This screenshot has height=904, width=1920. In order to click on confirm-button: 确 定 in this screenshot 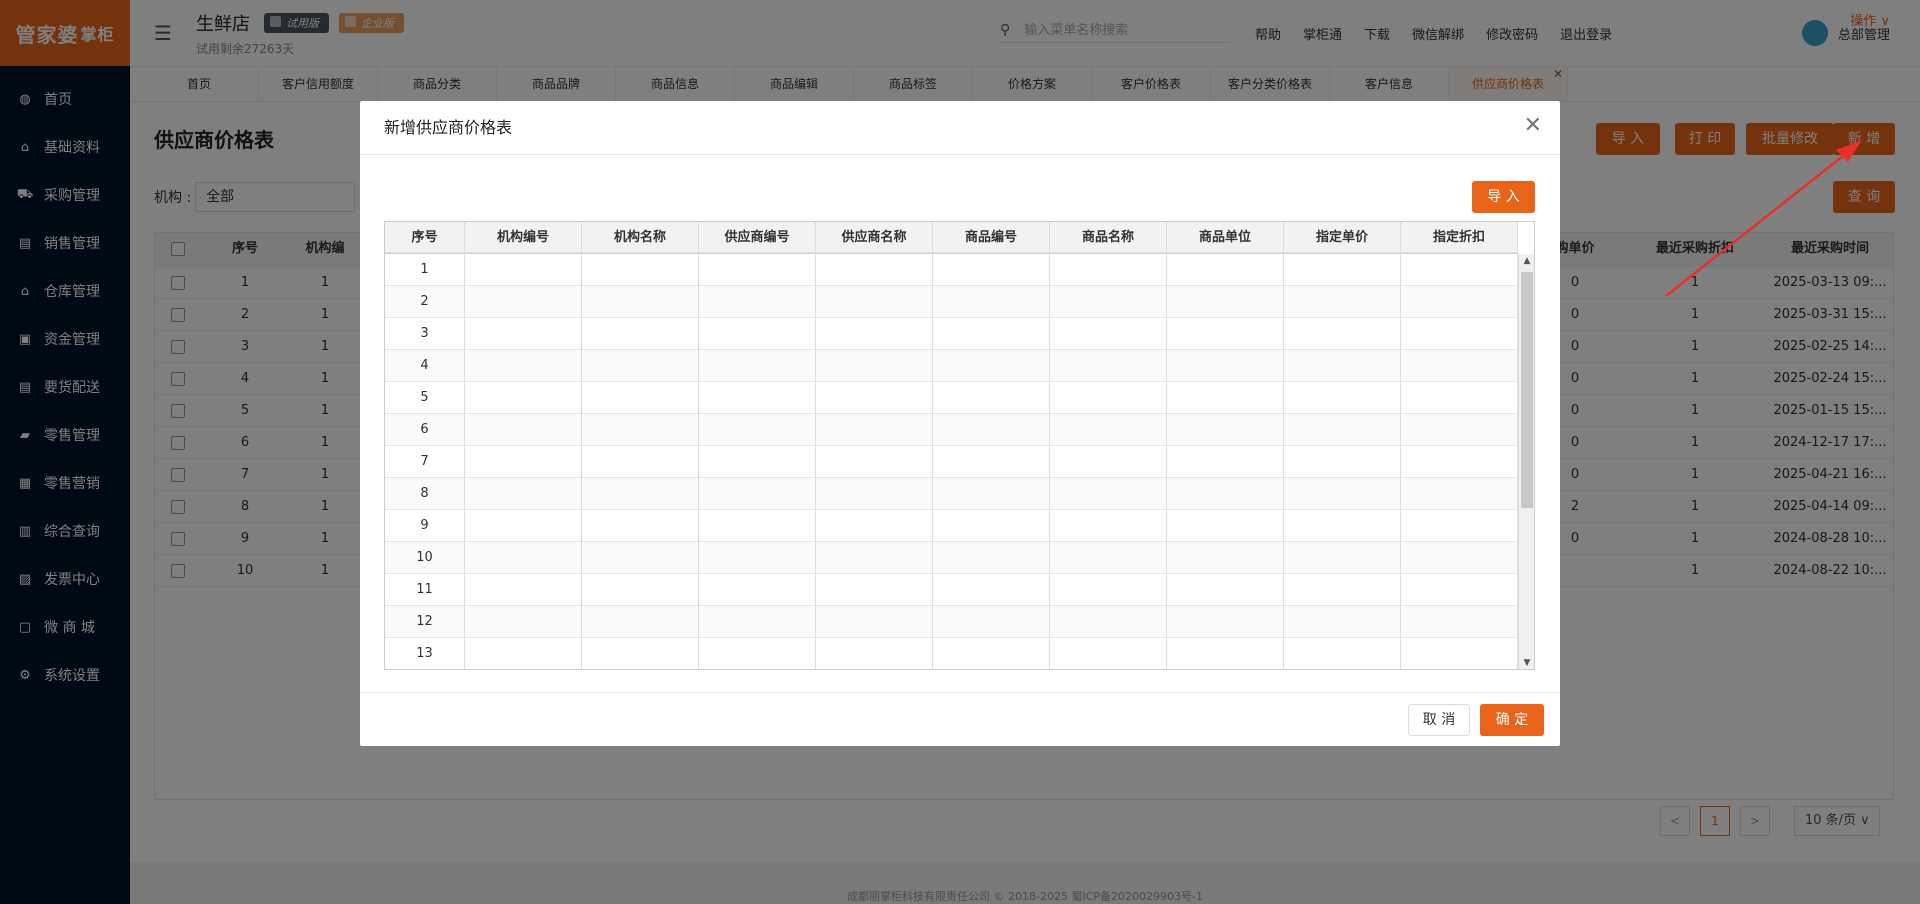, I will do `click(1512, 720)`.